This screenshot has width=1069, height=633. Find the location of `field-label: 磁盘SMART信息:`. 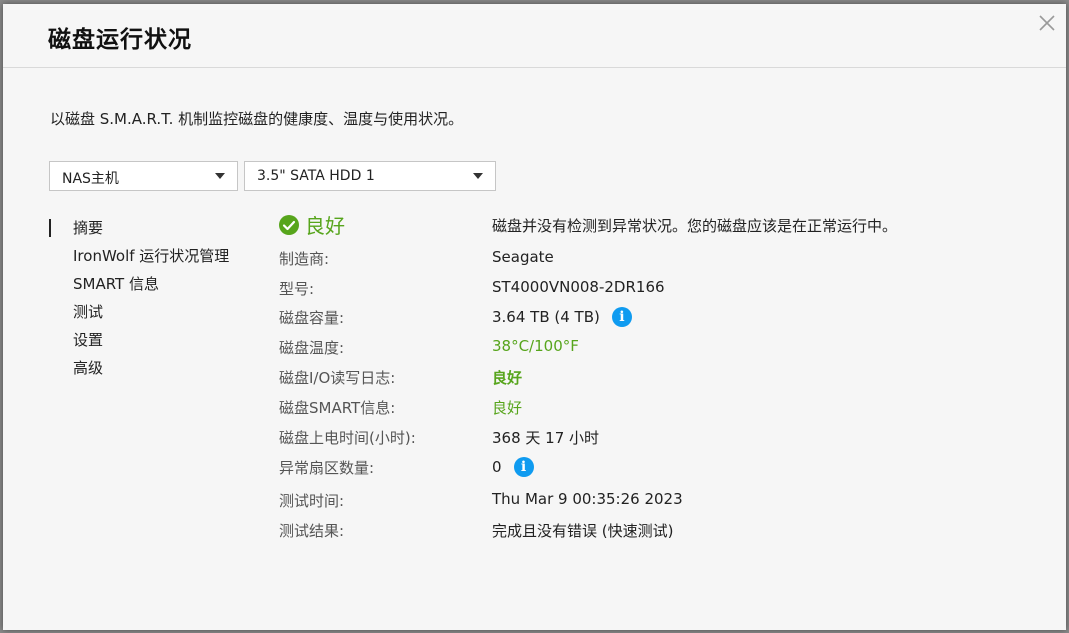

field-label: 磁盘SMART信息: is located at coordinates (337, 408).